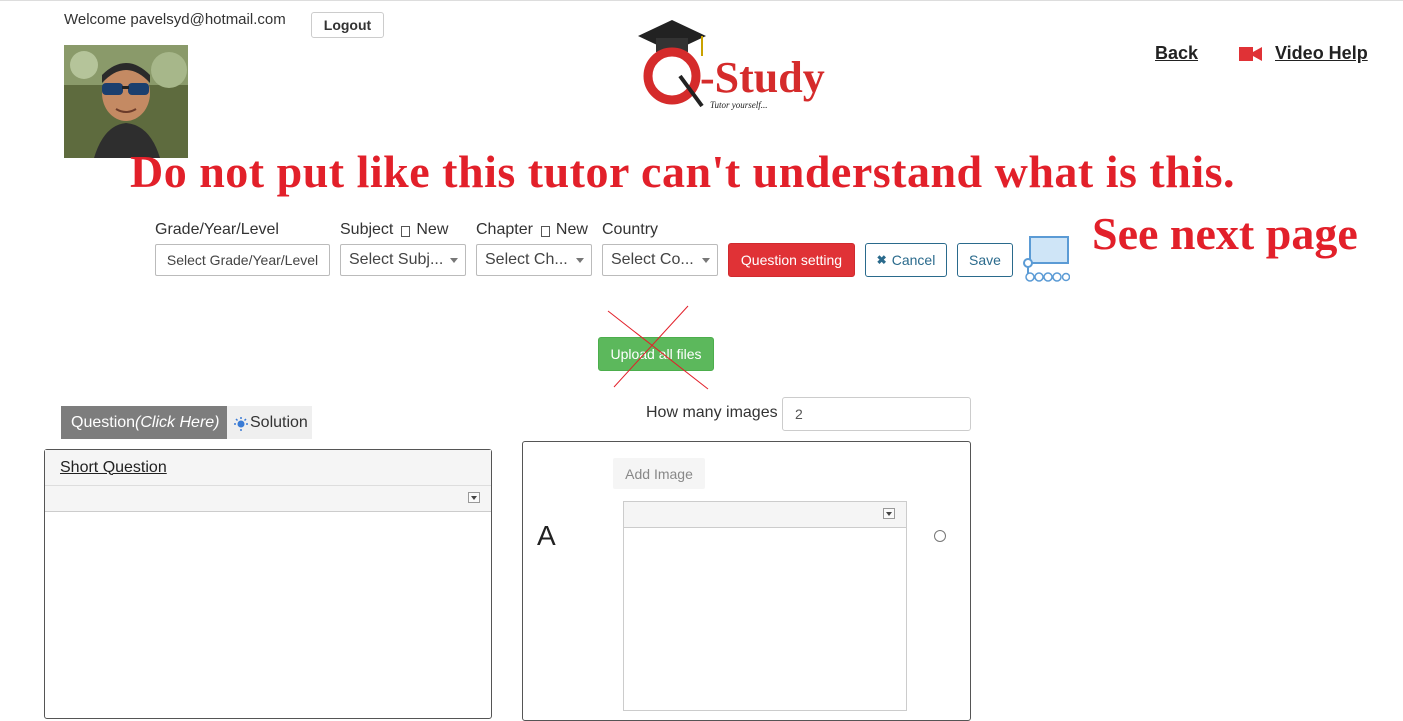  I want to click on video-camera-icon, so click(1250, 53).